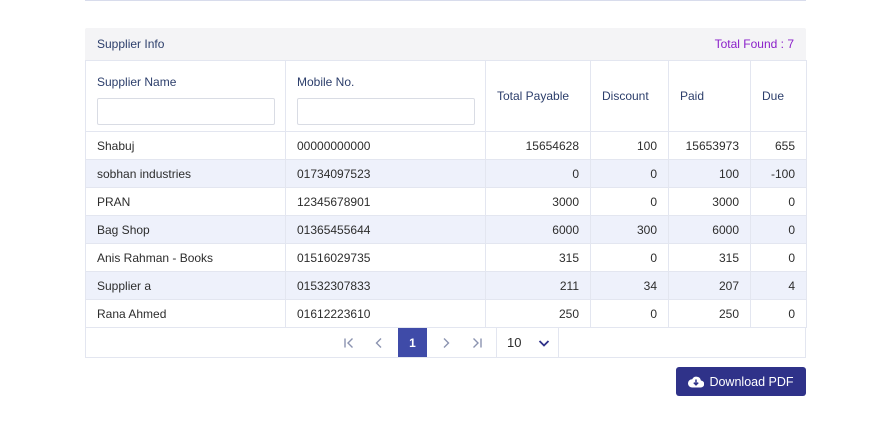 Image resolution: width=889 pixels, height=422 pixels. I want to click on table-row: Shabuj 00000000000 15654628 100 15653973 655, so click(446, 145).